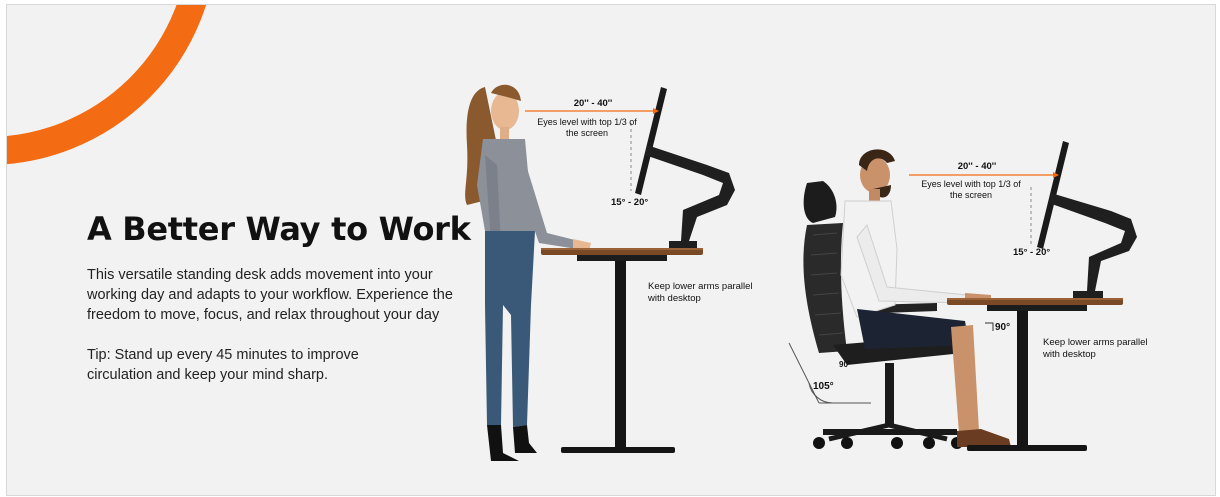 This screenshot has width=1220, height=497. Describe the element at coordinates (587, 133) in the screenshot. I see `standing-eye-level-line2: the screen` at that location.